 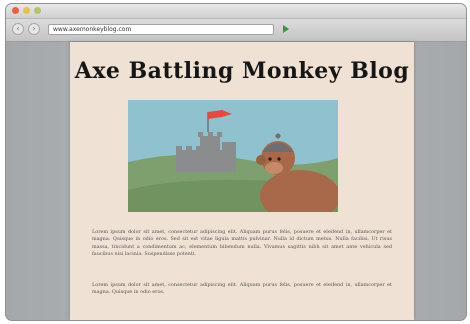 I want to click on forward-button: ›, so click(x=34, y=29).